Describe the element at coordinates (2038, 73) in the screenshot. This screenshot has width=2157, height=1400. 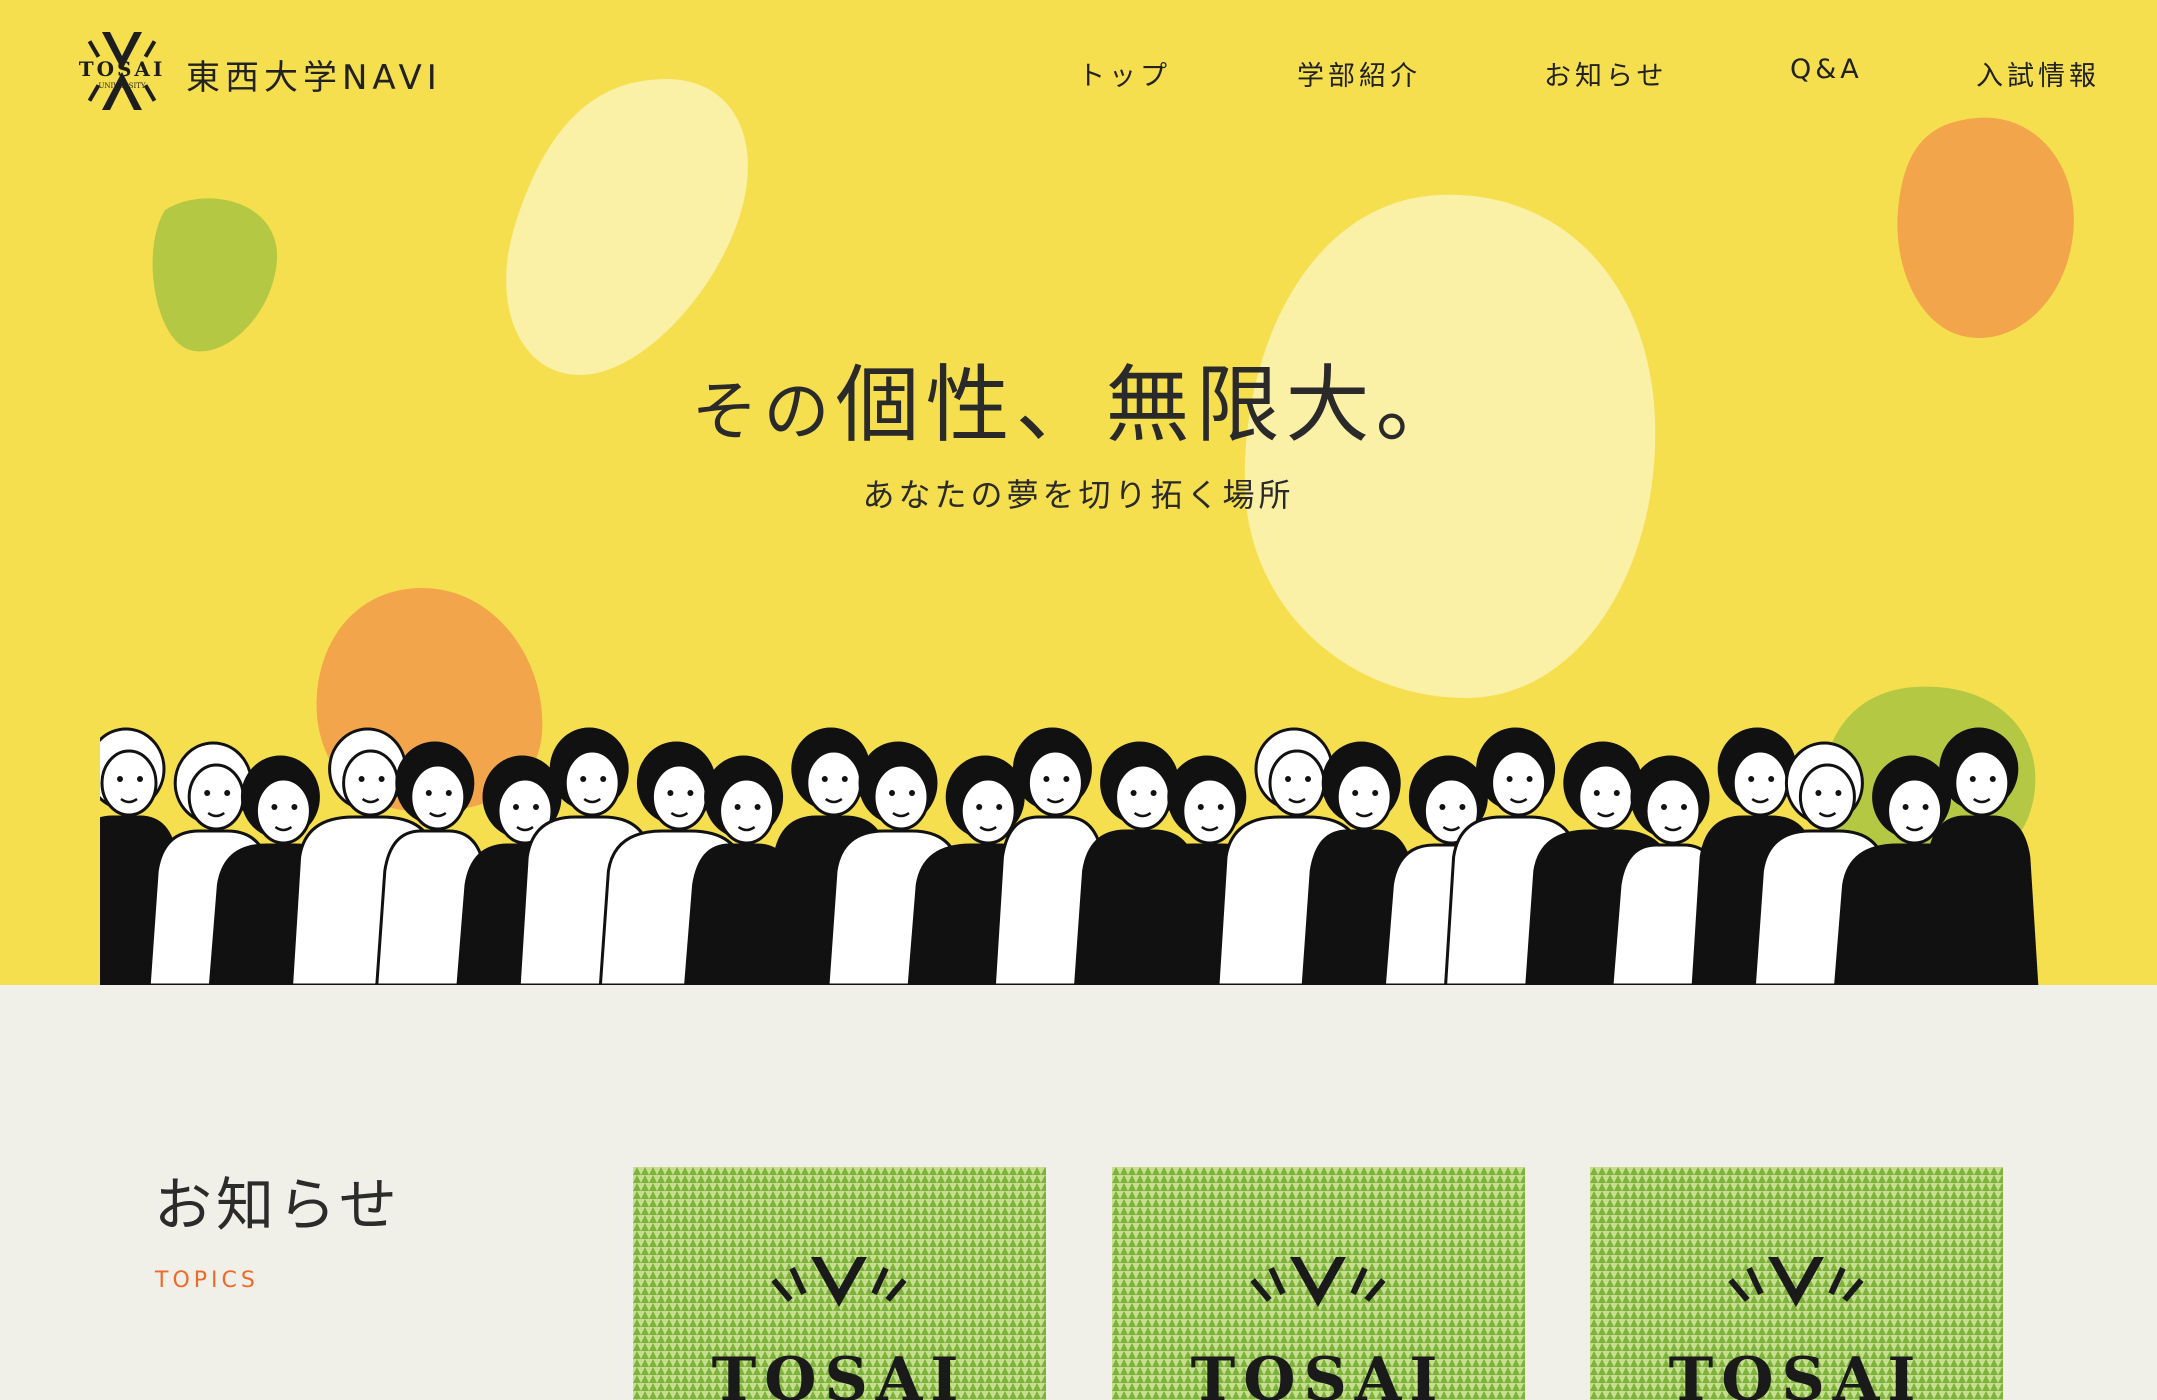
I see `nav-item-admissions: 入試情報` at that location.